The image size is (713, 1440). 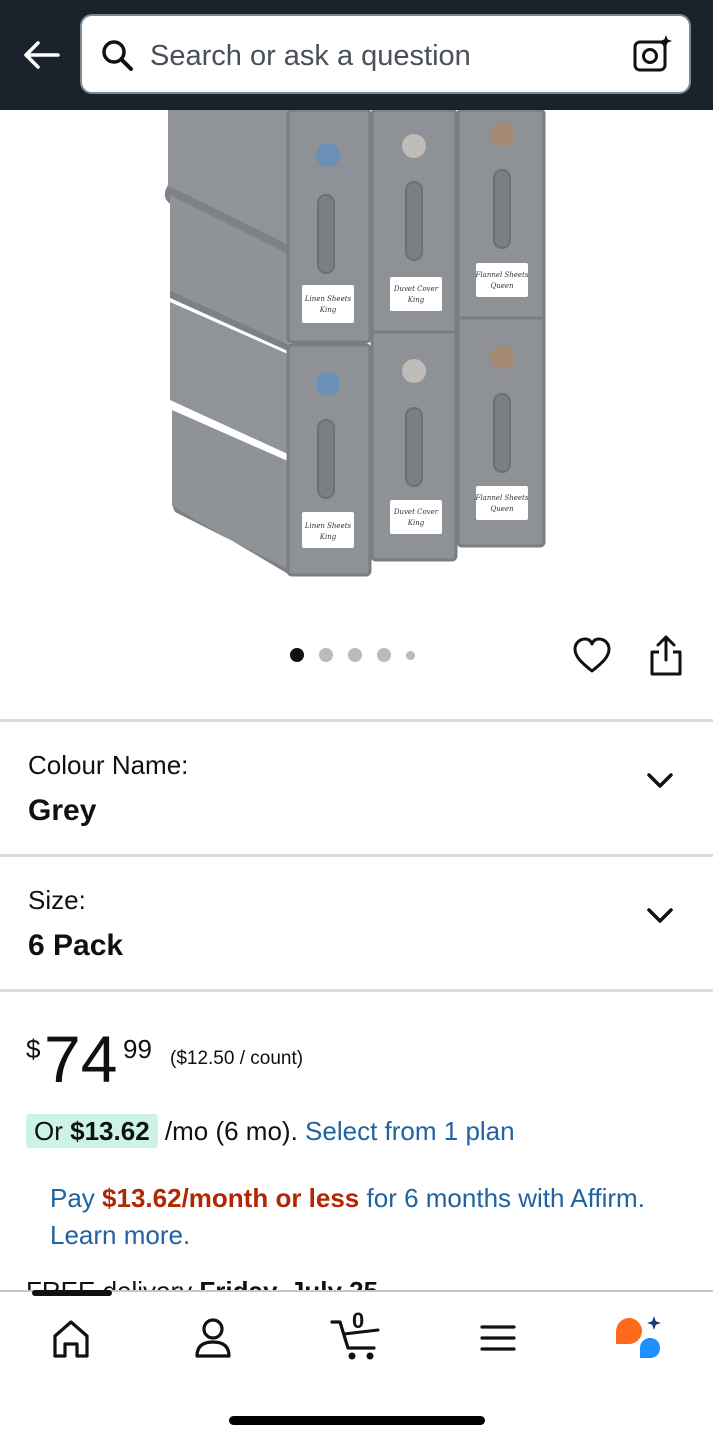 What do you see at coordinates (33, 1049) in the screenshot?
I see `price-currency: $` at bounding box center [33, 1049].